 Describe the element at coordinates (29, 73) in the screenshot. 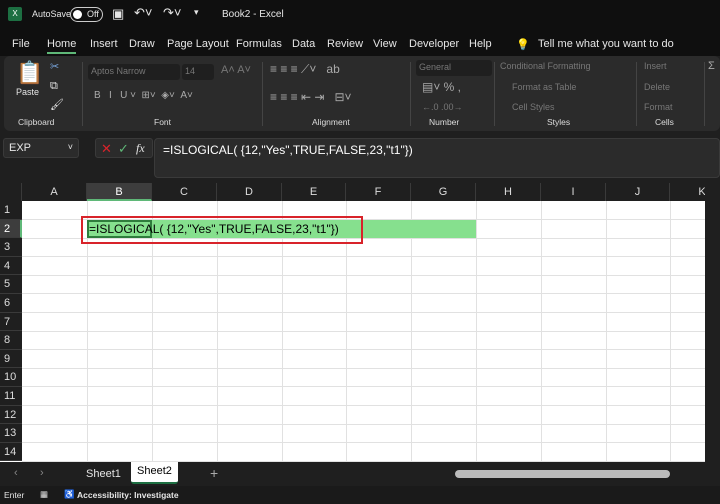

I see `paste-icon: 📋` at that location.